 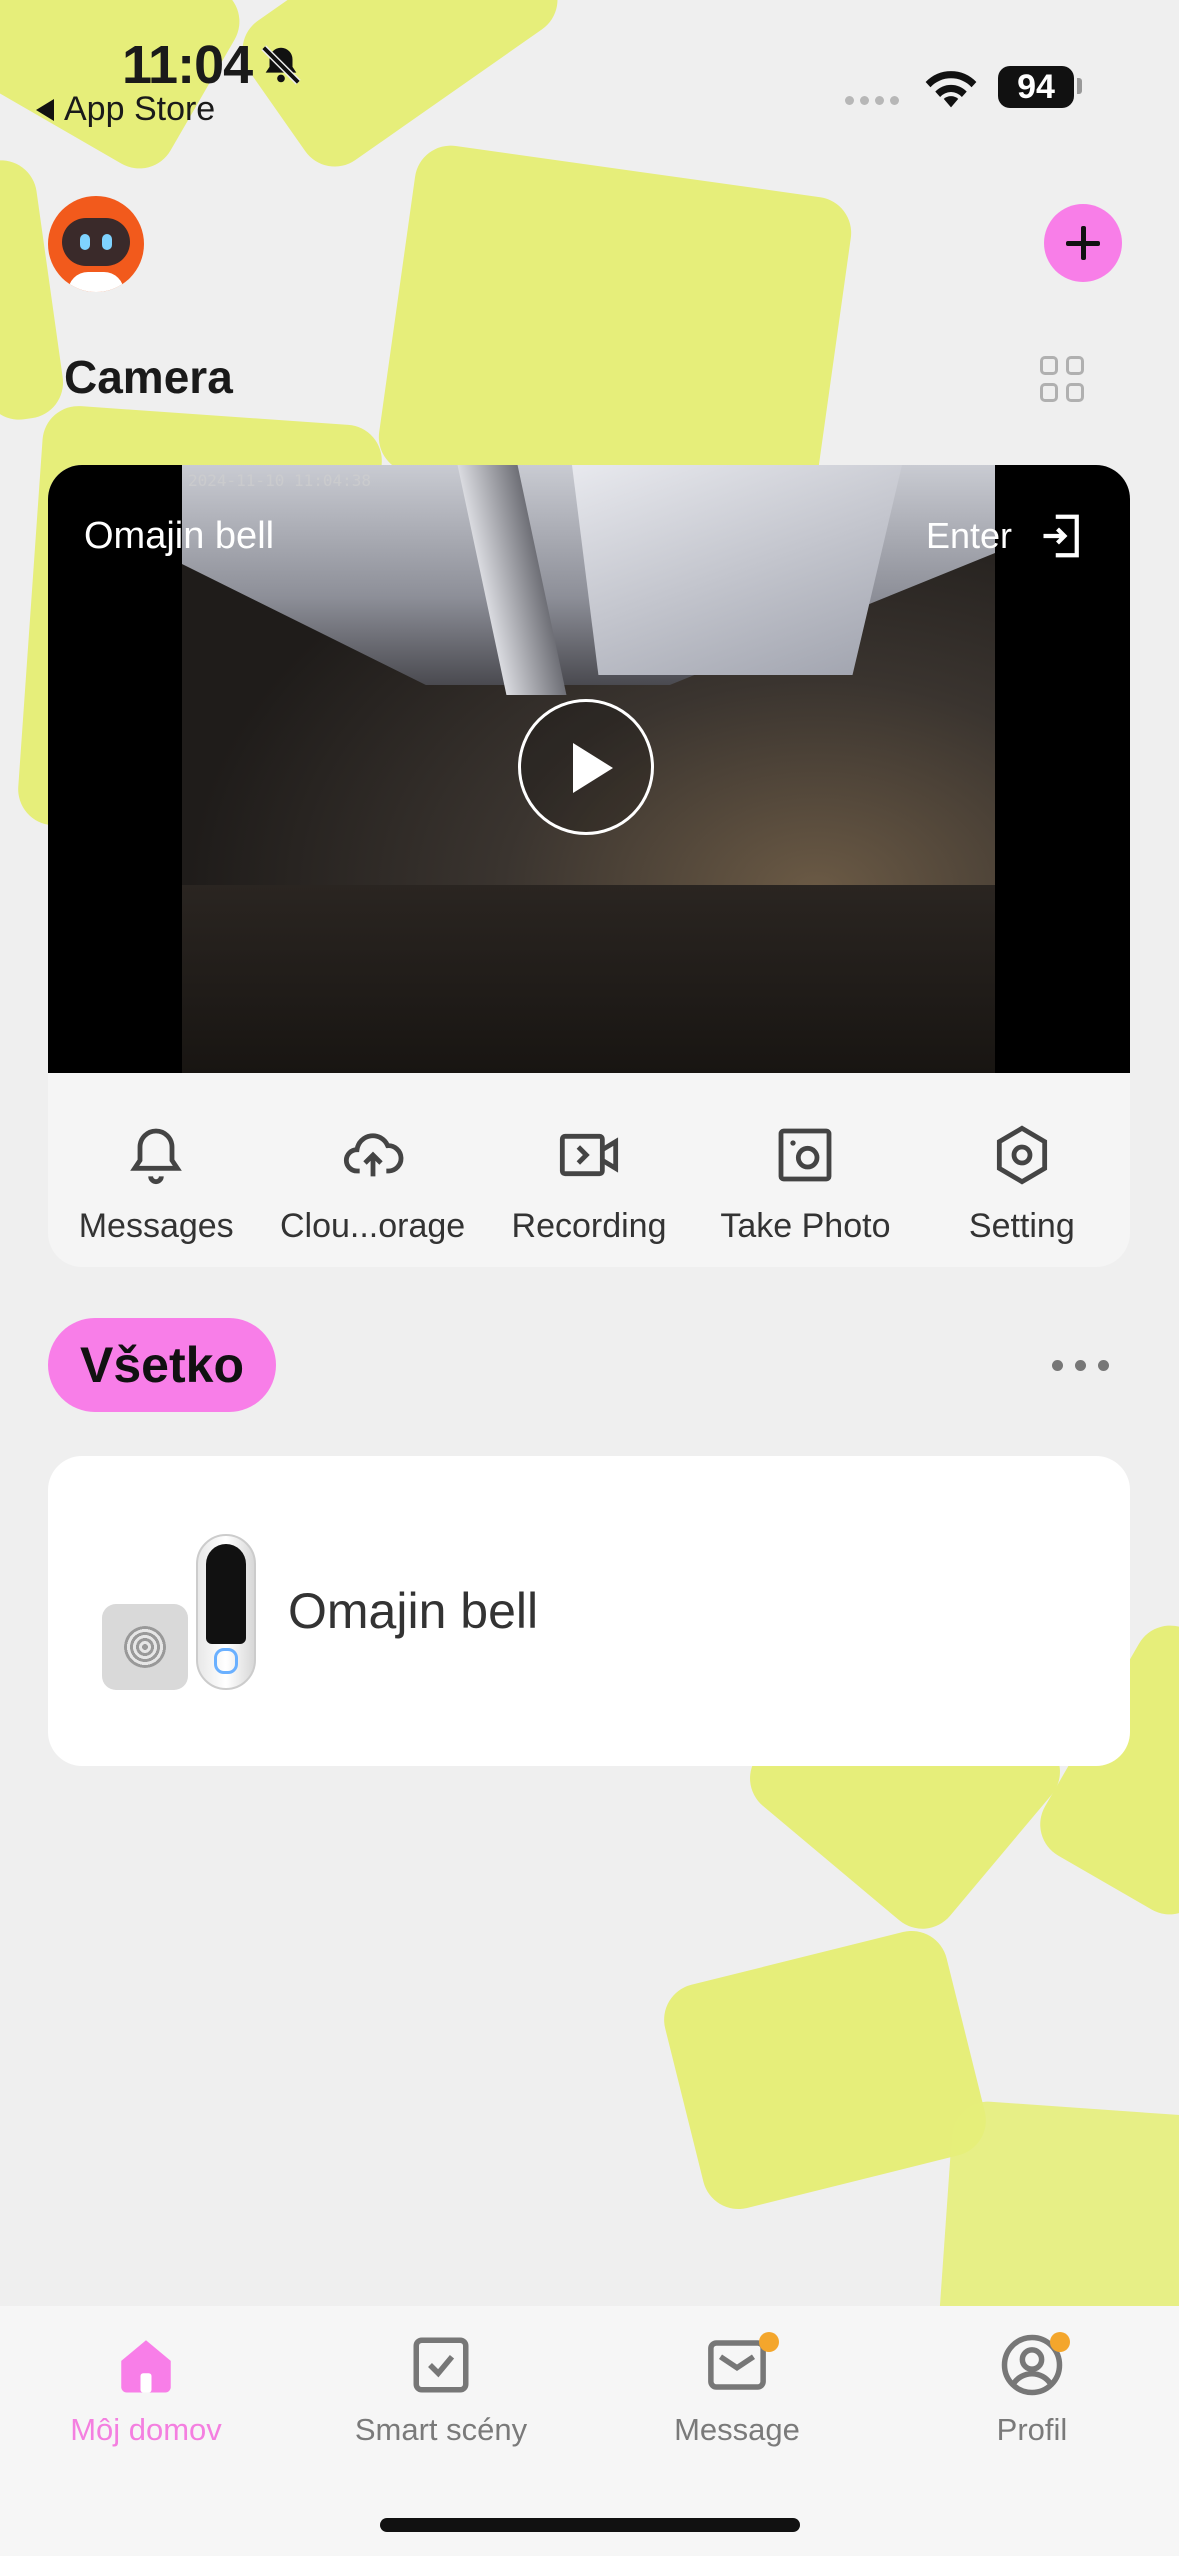 What do you see at coordinates (179, 536) in the screenshot?
I see `camera-name: Omajin bell` at bounding box center [179, 536].